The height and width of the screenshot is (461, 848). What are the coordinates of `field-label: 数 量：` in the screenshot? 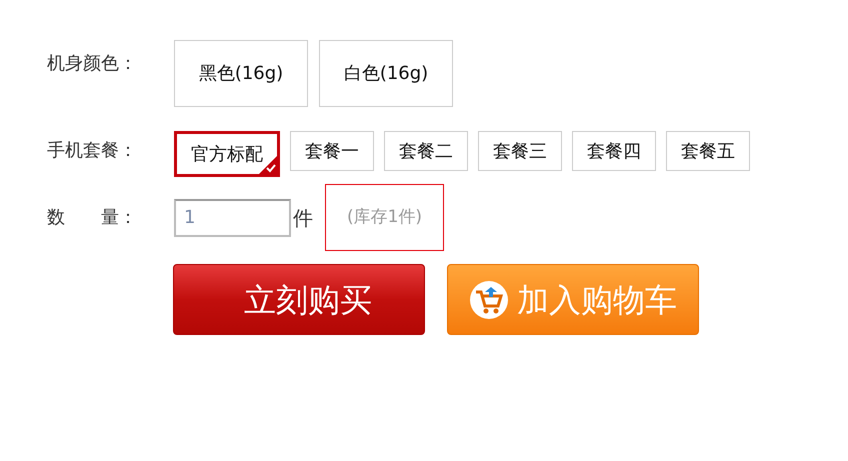 It's located at (92, 218).